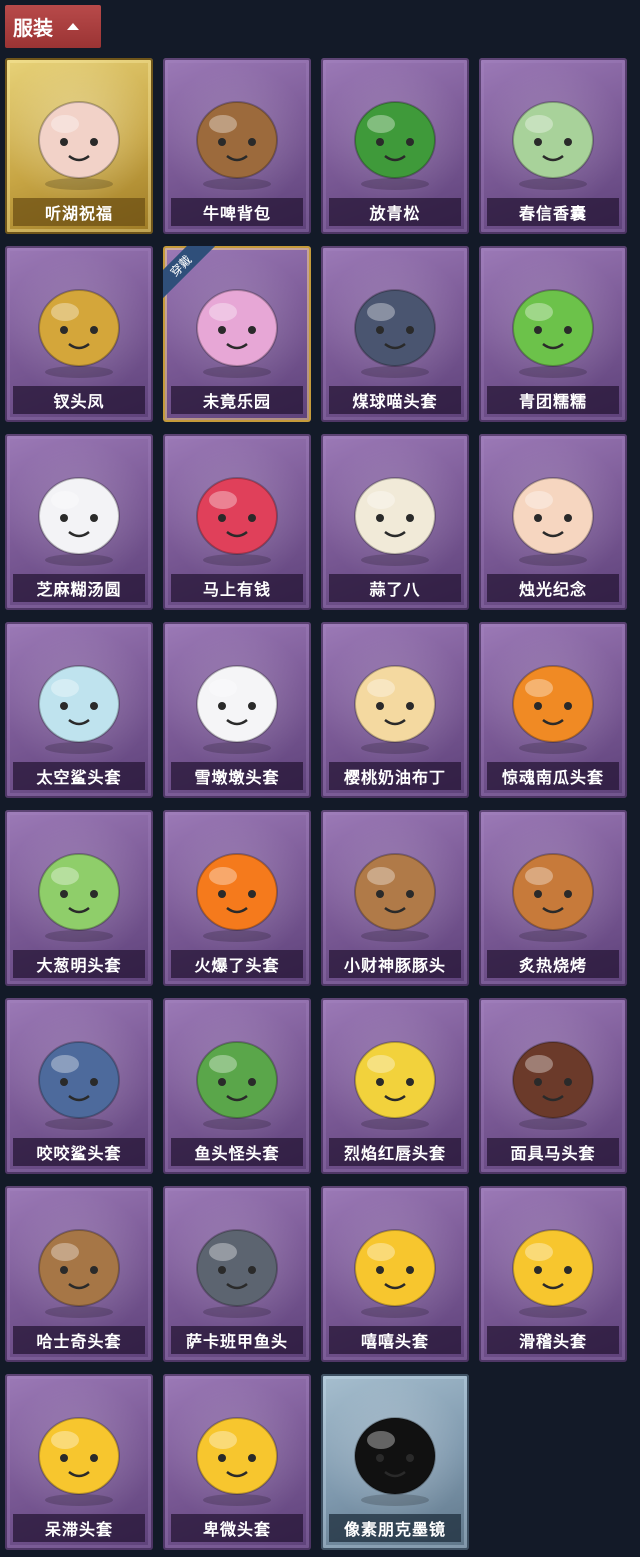 This screenshot has width=640, height=1557. I want to click on yellow-mouse-sunglasses-icon, so click(395, 1085).